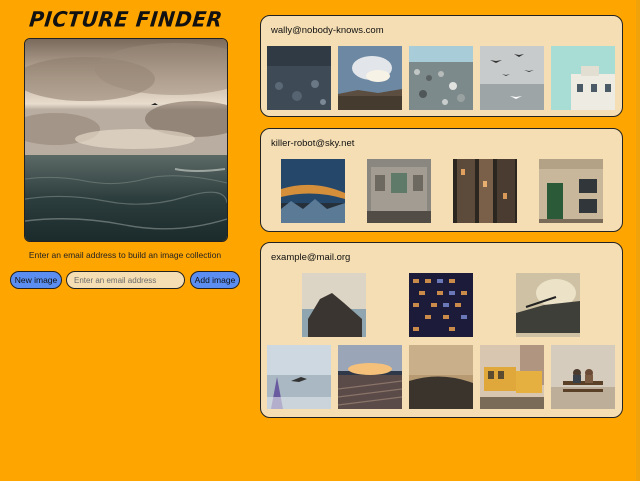  I want to click on email-input, so click(125, 280).